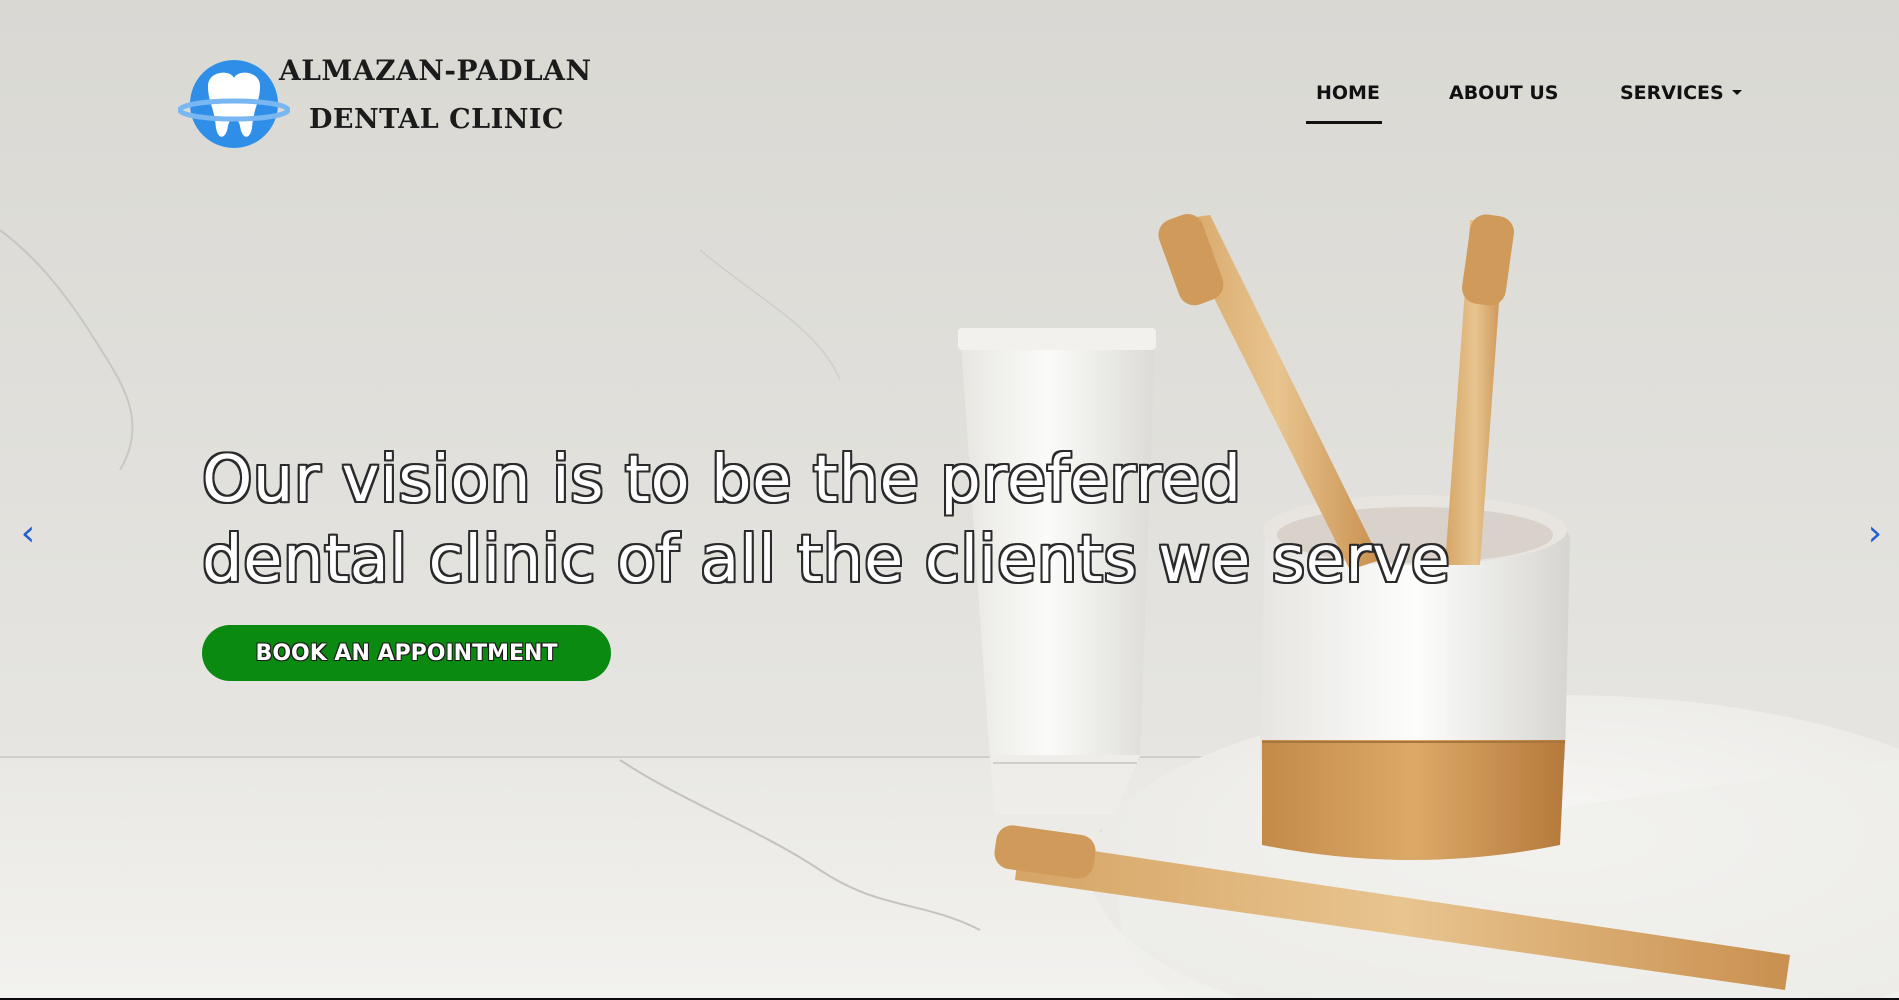 This screenshot has height=1000, width=1899. What do you see at coordinates (435, 70) in the screenshot?
I see `brand-name-line1: ALMAZAN-PADLAN` at bounding box center [435, 70].